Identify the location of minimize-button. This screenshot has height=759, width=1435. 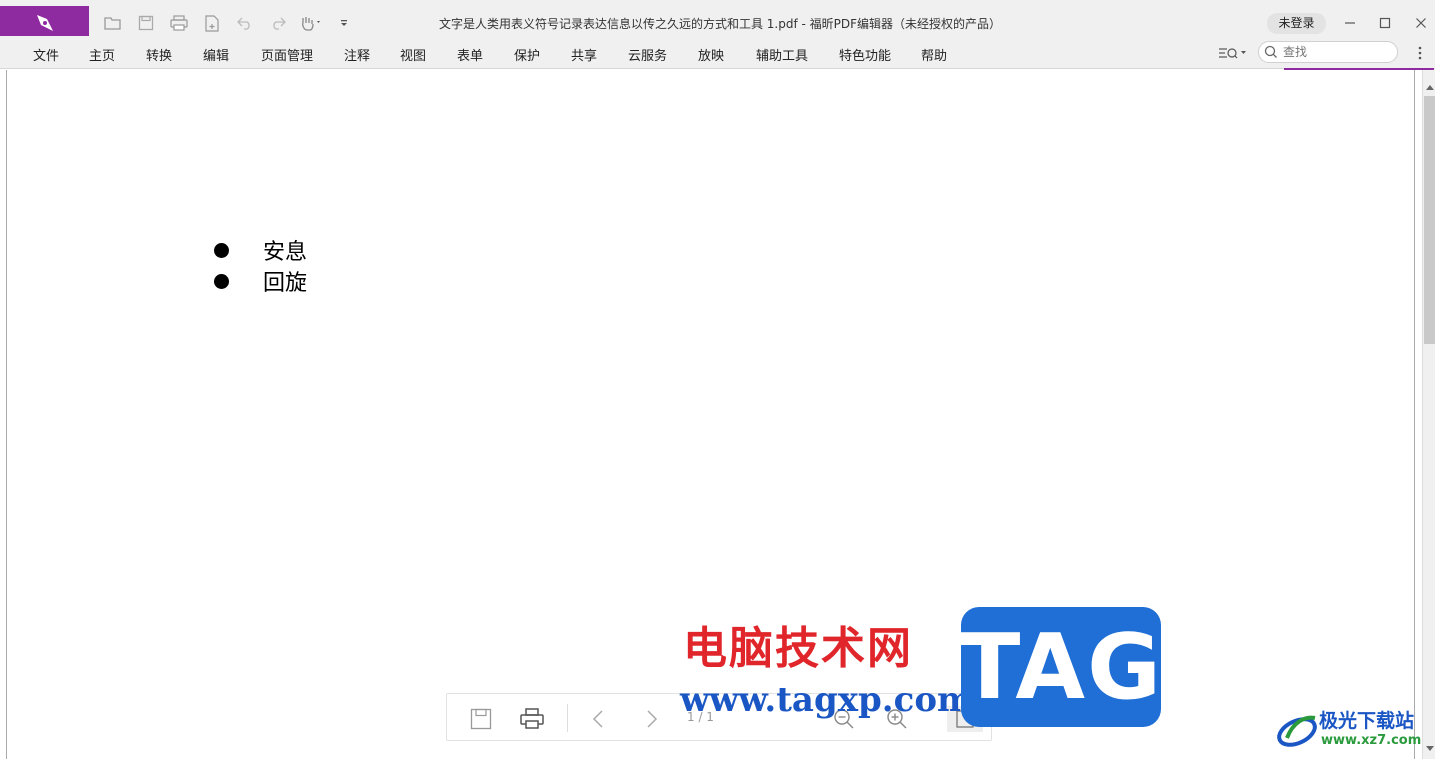
(1350, 23).